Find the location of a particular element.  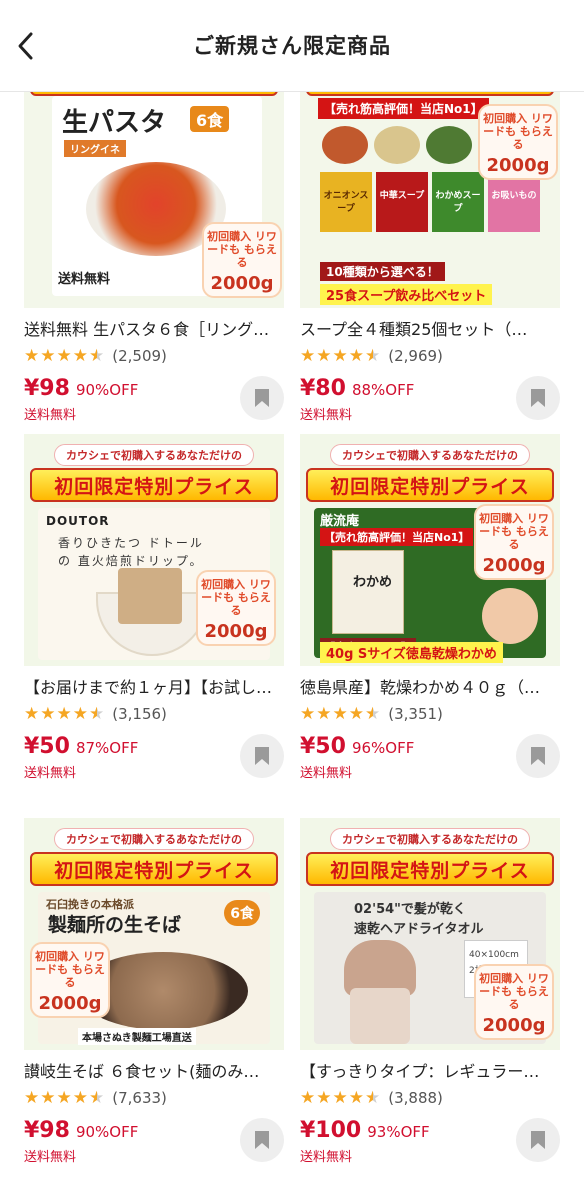

product-rating: ★ ★ ★ ★ ★ (3,156) is located at coordinates (95, 714).